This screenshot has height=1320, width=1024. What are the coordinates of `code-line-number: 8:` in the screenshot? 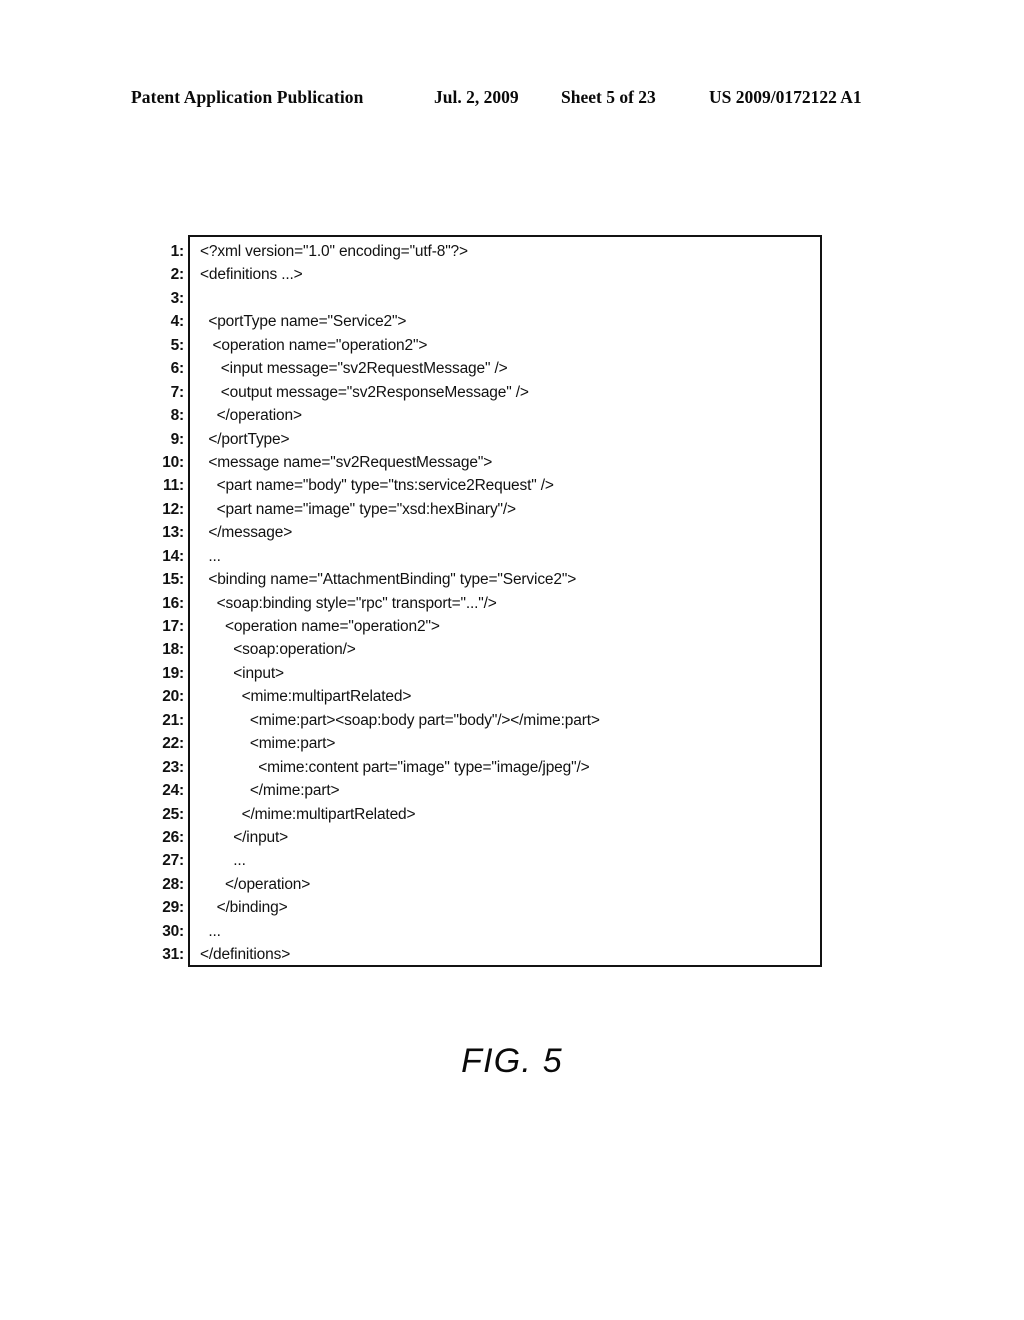 It's located at (177, 416).